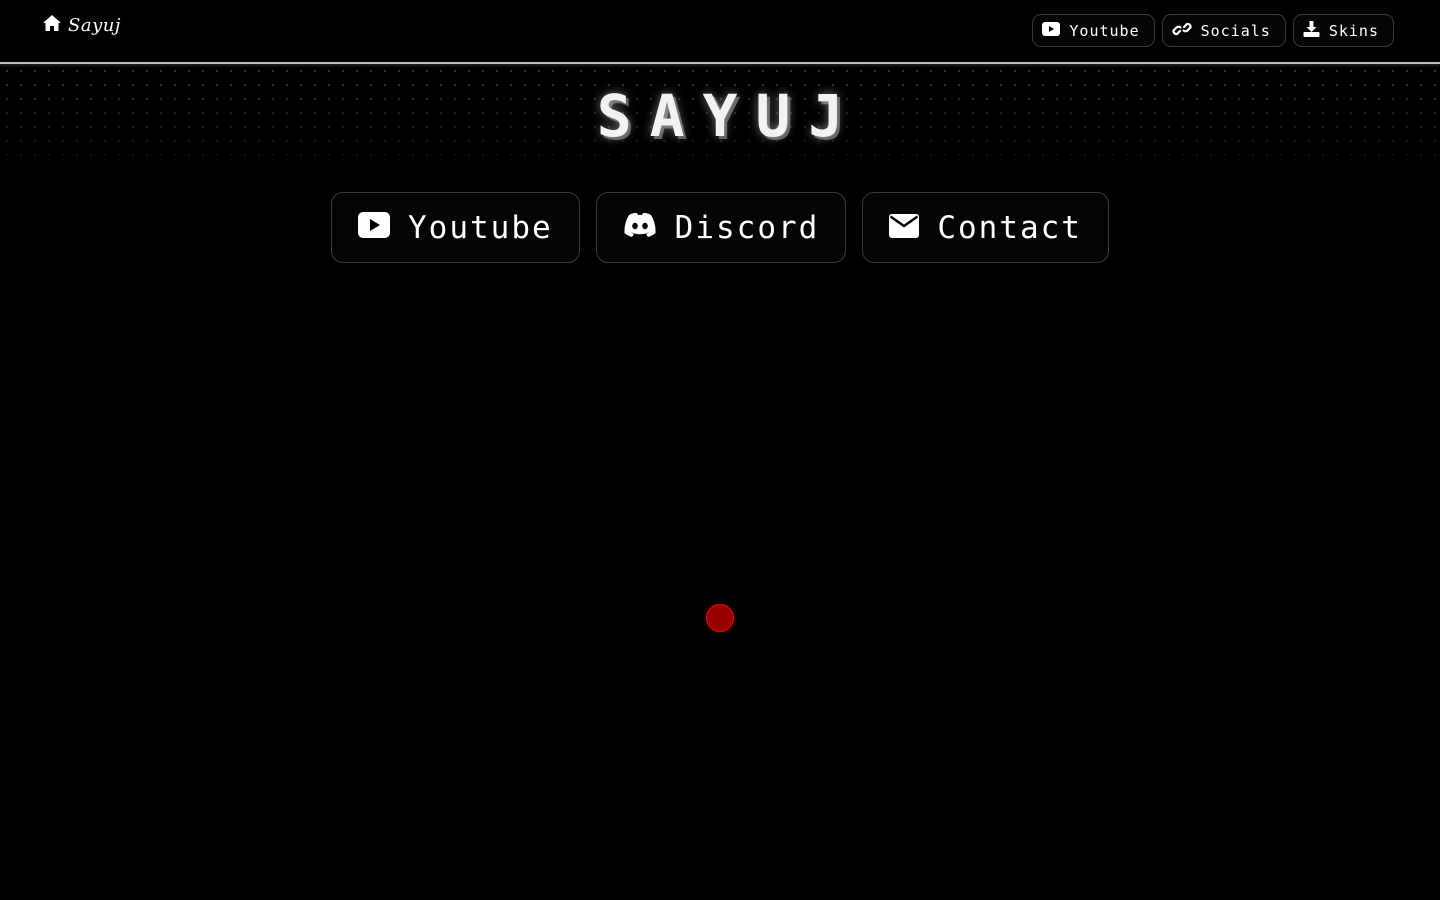  I want to click on cursor-dot, so click(720, 618).